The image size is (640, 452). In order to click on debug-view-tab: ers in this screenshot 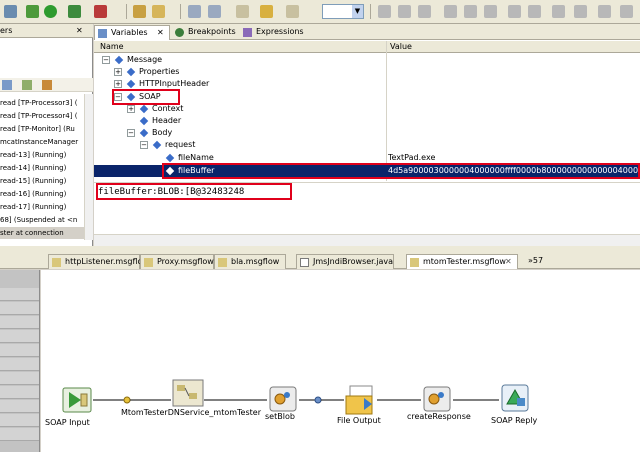, I will do `click(6, 30)`.